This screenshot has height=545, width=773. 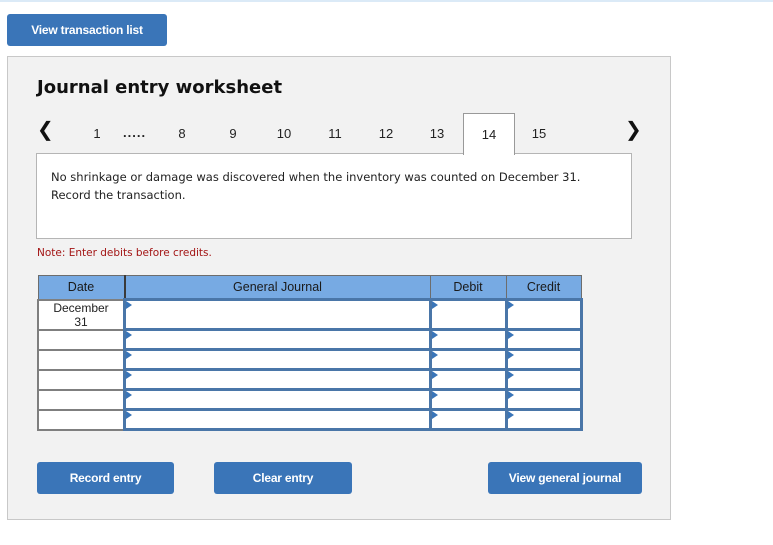 What do you see at coordinates (489, 134) in the screenshot?
I see `nav-tab-14-active: 14` at bounding box center [489, 134].